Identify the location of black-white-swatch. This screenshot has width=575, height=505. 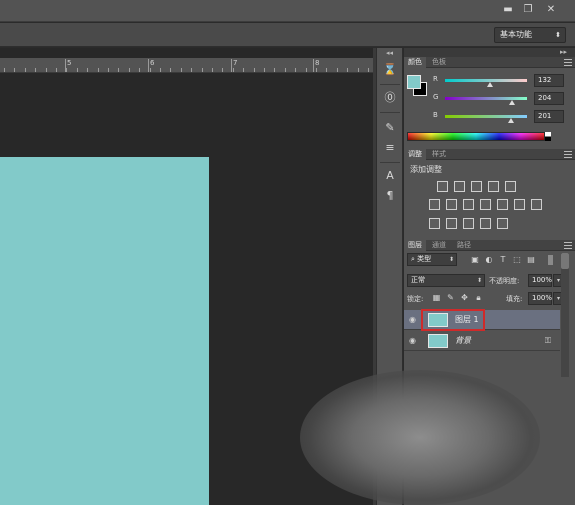
(548, 136).